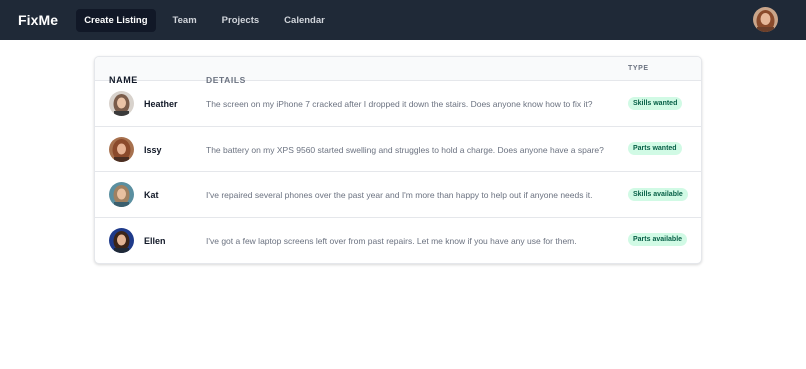 This screenshot has width=806, height=369. What do you see at coordinates (655, 148) in the screenshot?
I see `status-badge: Parts wanted` at bounding box center [655, 148].